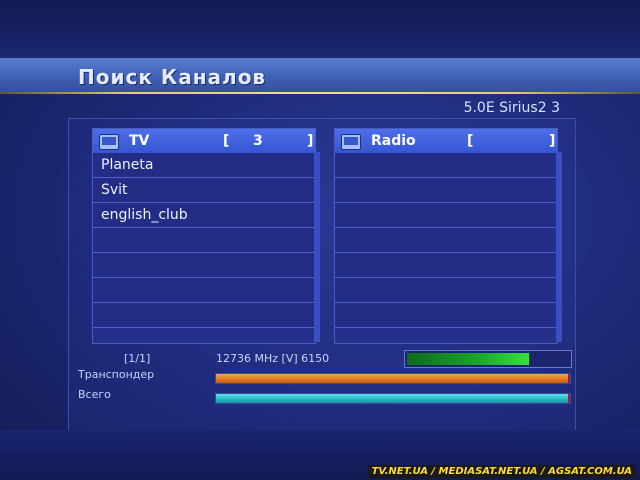 This screenshot has width=640, height=480. Describe the element at coordinates (258, 141) in the screenshot. I see `tv-channel-count: 3` at that location.